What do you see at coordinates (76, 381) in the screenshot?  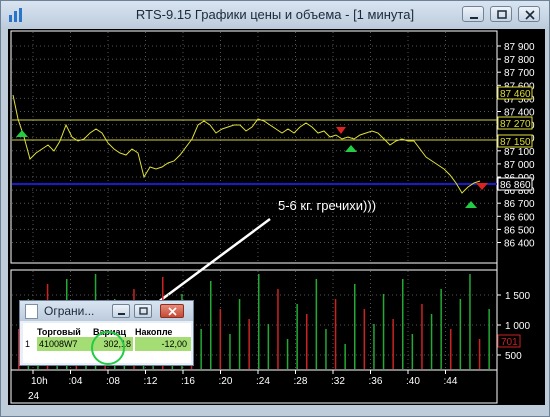 I see `time-axis-label: :04` at bounding box center [76, 381].